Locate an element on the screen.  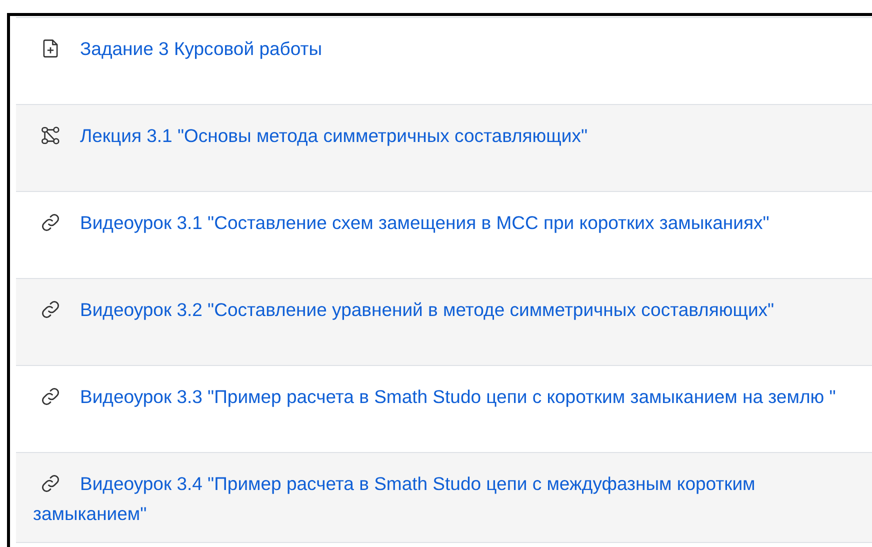
activity-link: Видеоурок 3.3 "Пример расчета в Smath Studo цепи с коротким замыканием на землю " is located at coordinates (445, 397).